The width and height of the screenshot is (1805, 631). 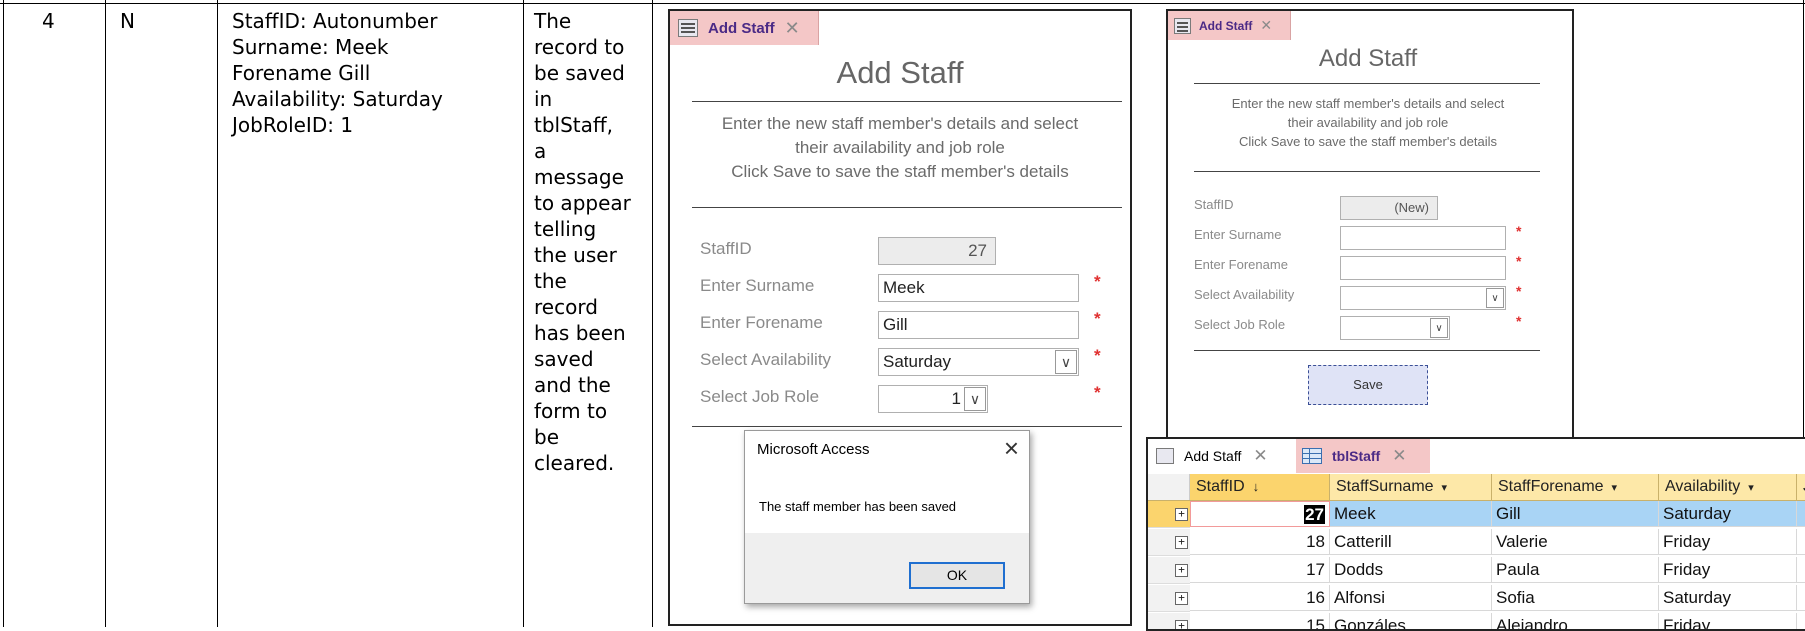 I want to click on column-header: StaffID ↓, so click(x=1260, y=487).